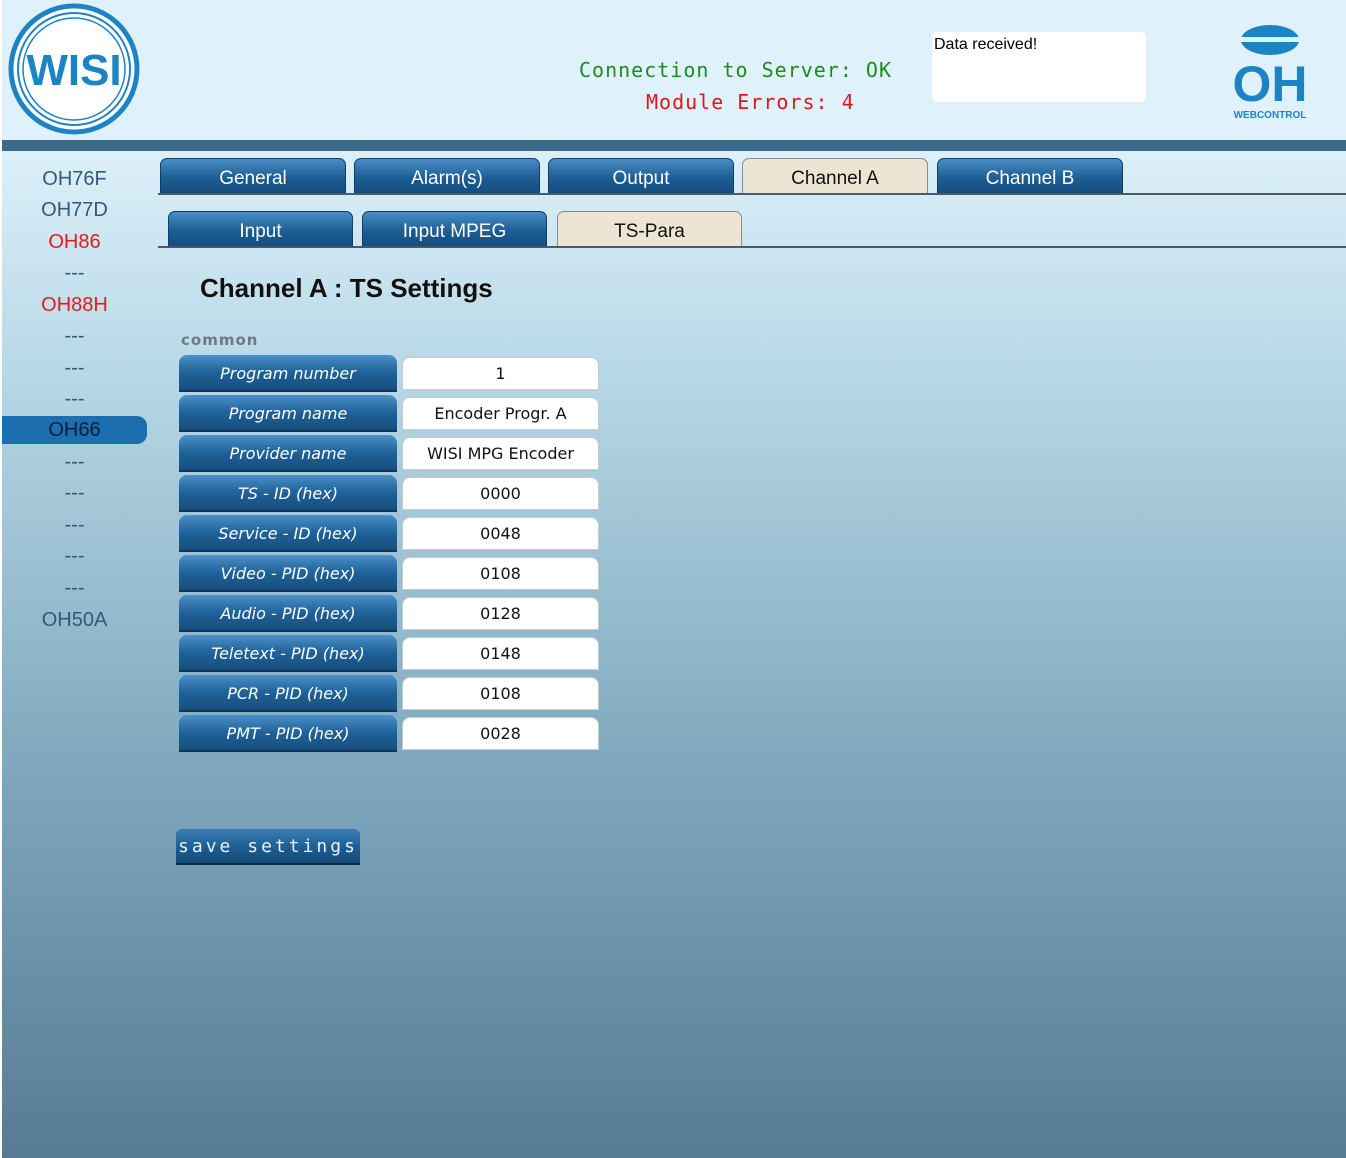 Image resolution: width=1346 pixels, height=1158 pixels. I want to click on oh-logo-text: OH, so click(1270, 84).